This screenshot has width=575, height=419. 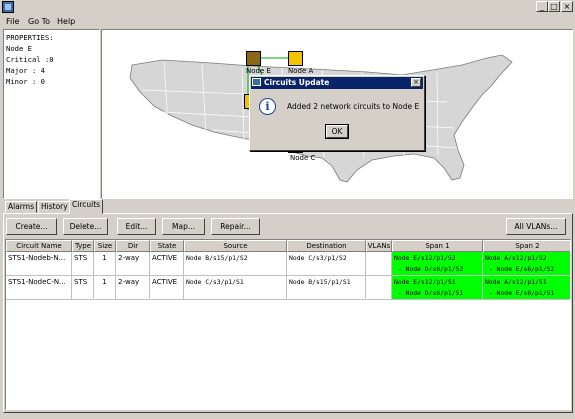 I want to click on table-row-2-type: STS, so click(x=83, y=288).